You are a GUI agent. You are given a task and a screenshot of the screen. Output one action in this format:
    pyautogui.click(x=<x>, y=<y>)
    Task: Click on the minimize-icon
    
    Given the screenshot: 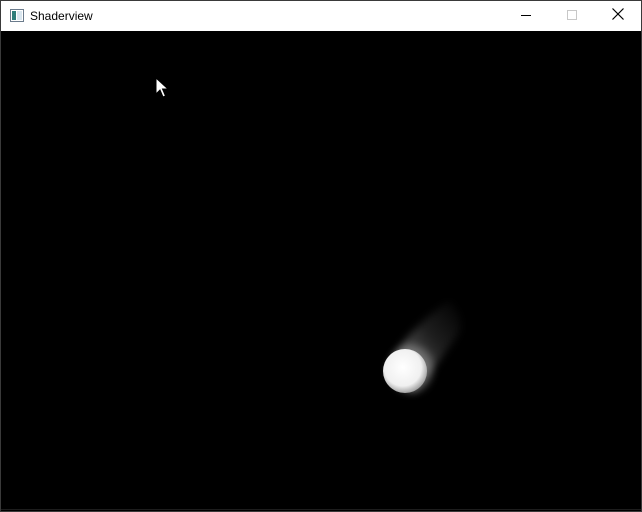 What is the action you would take?
    pyautogui.click(x=526, y=16)
    